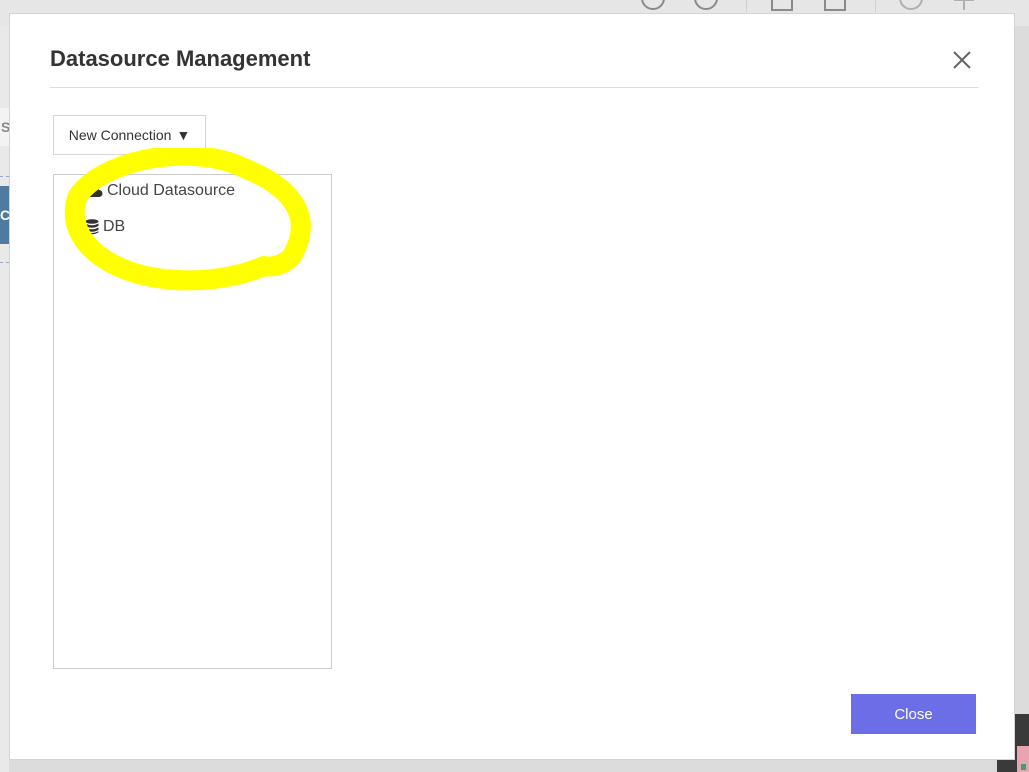 This screenshot has width=1029, height=772. Describe the element at coordinates (120, 135) in the screenshot. I see `new-connection-label: New Connection` at that location.